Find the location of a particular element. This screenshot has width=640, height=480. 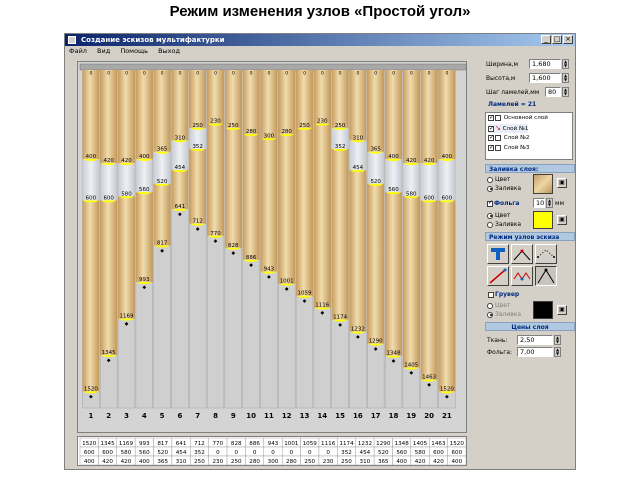

table-cell-value: 420 is located at coordinates (438, 462).